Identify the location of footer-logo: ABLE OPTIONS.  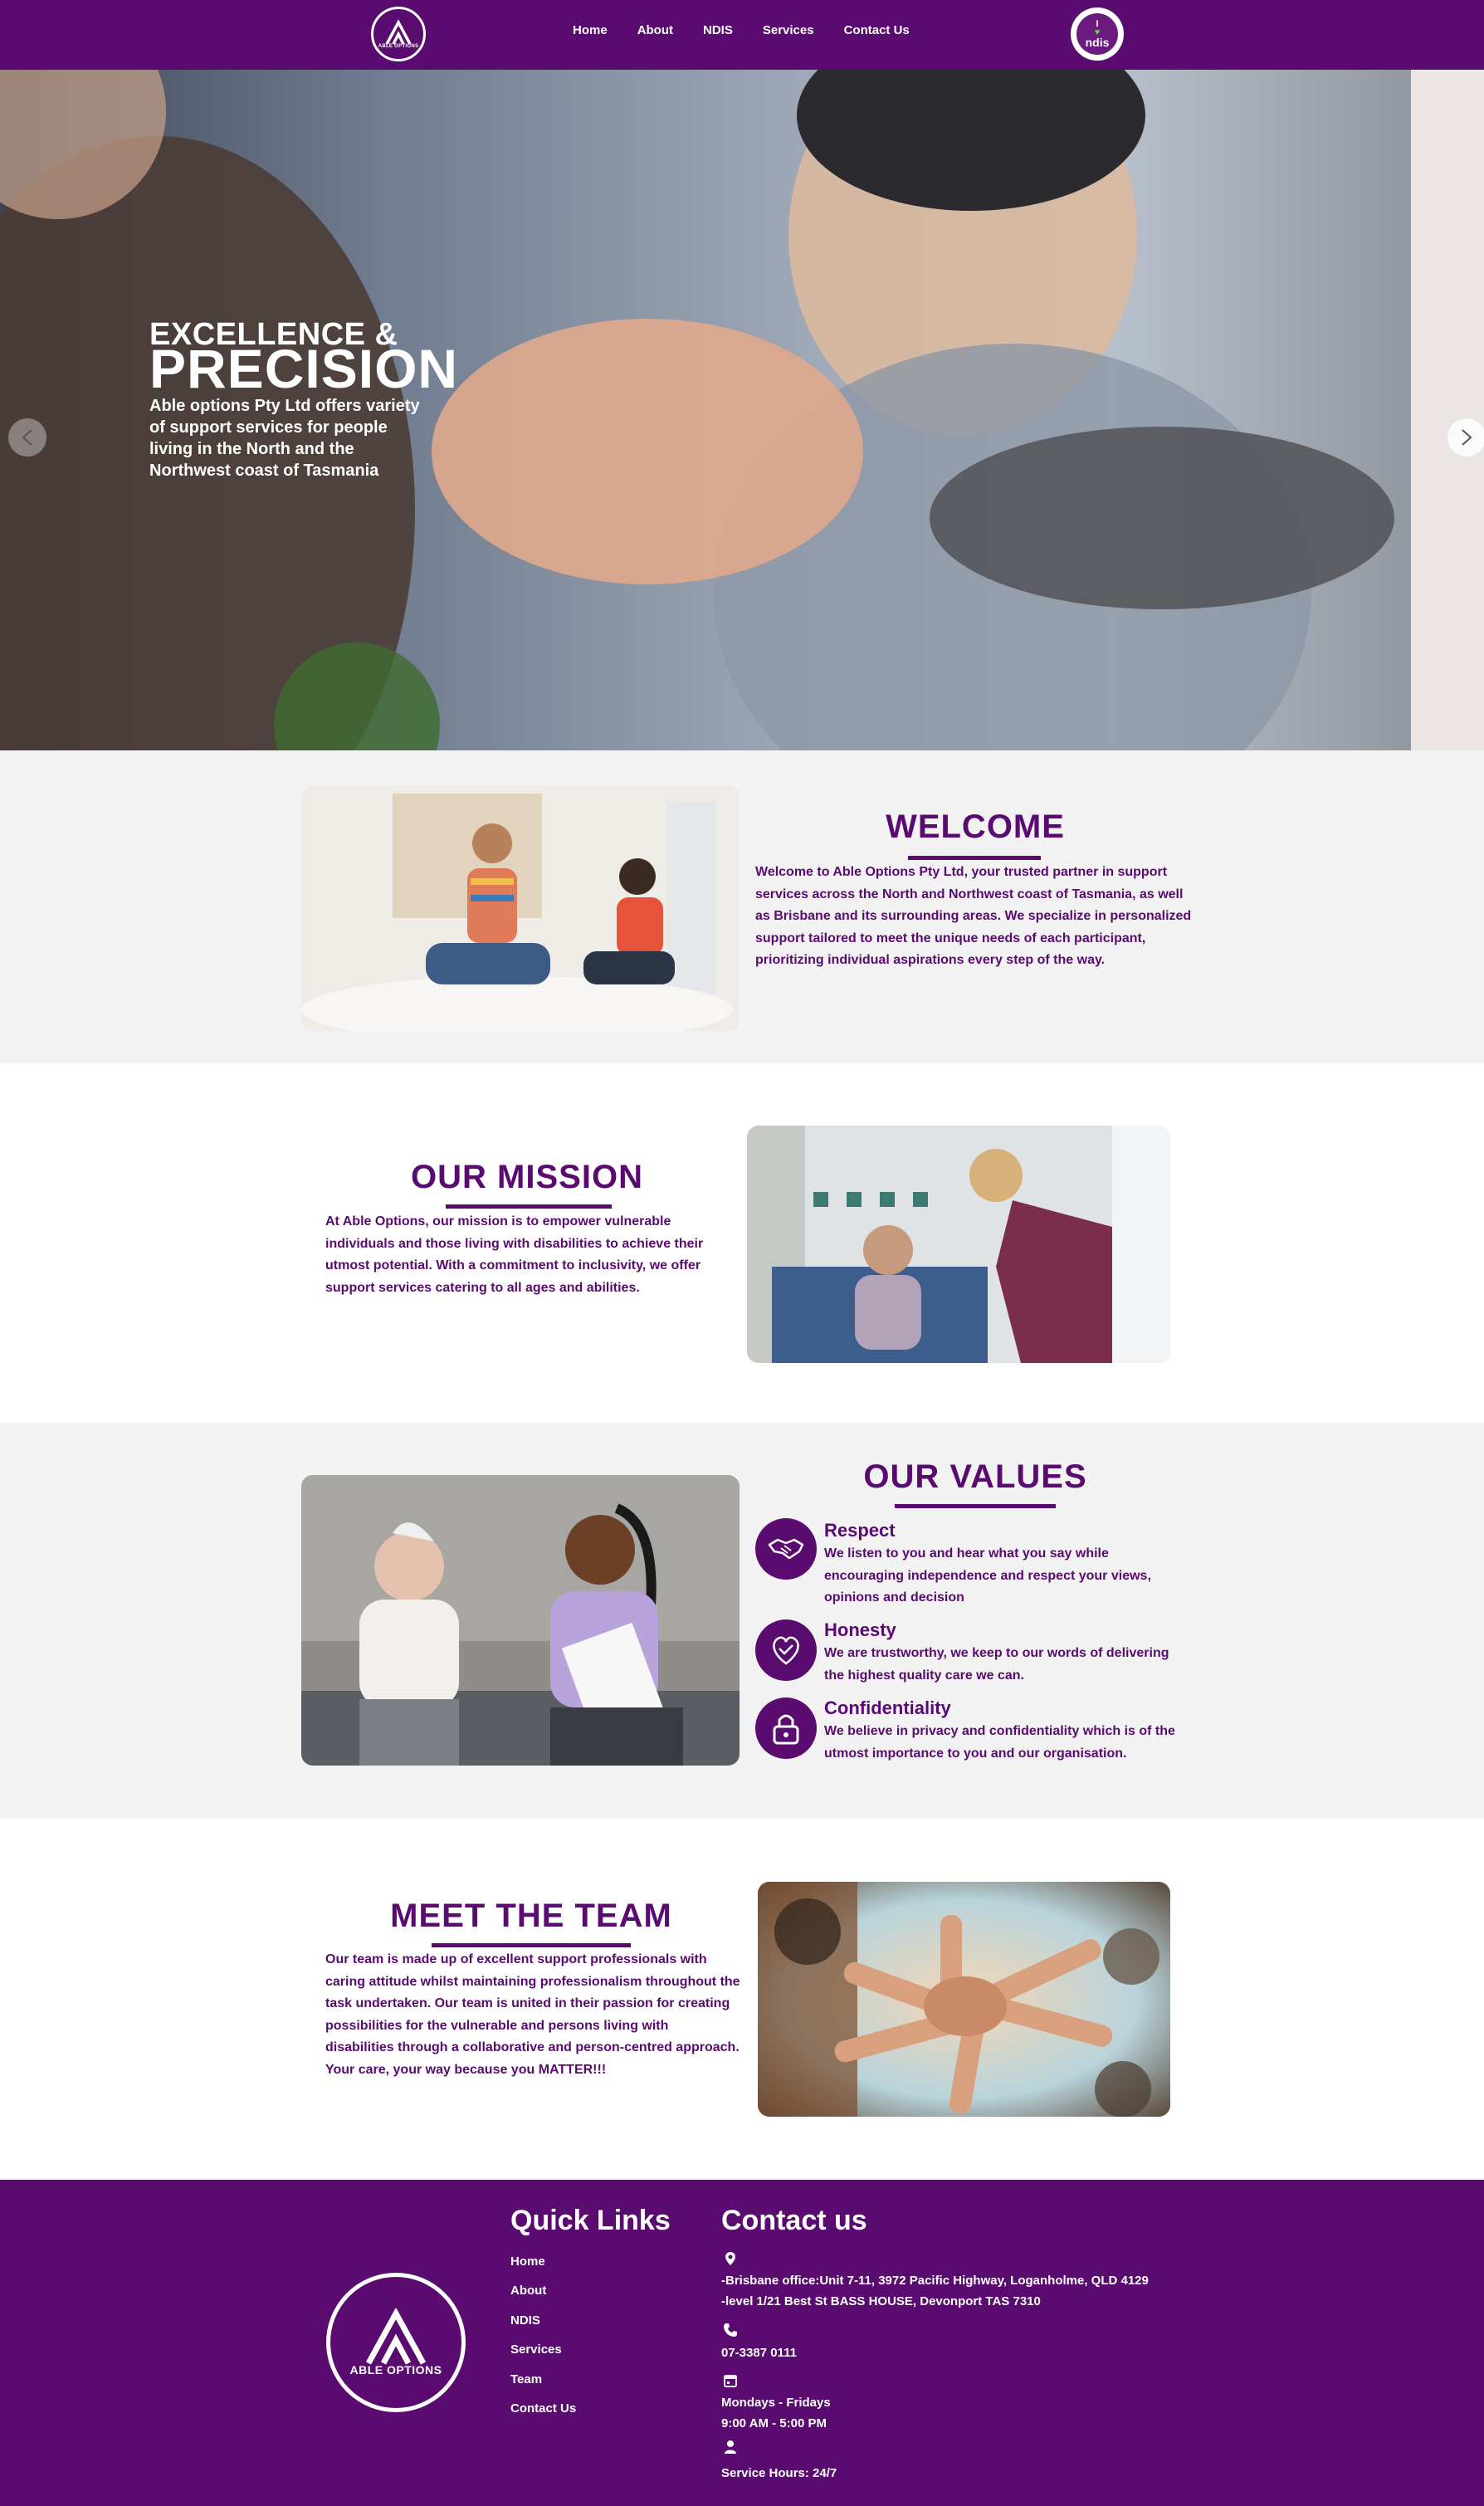
(396, 2342).